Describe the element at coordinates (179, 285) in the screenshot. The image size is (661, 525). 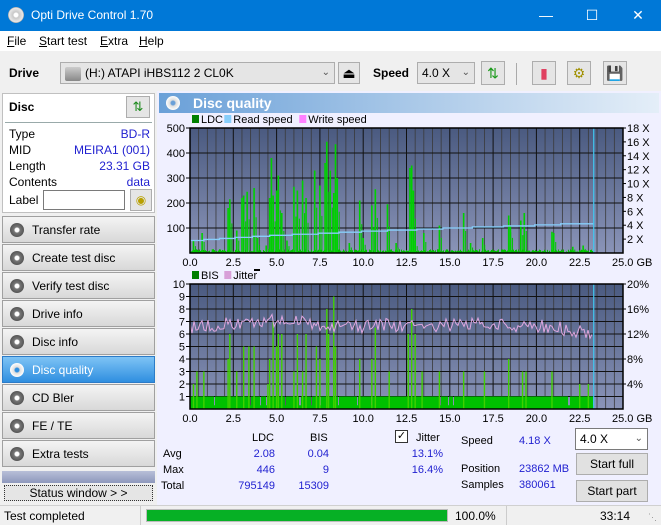
I see `y-tick-label: 10` at that location.